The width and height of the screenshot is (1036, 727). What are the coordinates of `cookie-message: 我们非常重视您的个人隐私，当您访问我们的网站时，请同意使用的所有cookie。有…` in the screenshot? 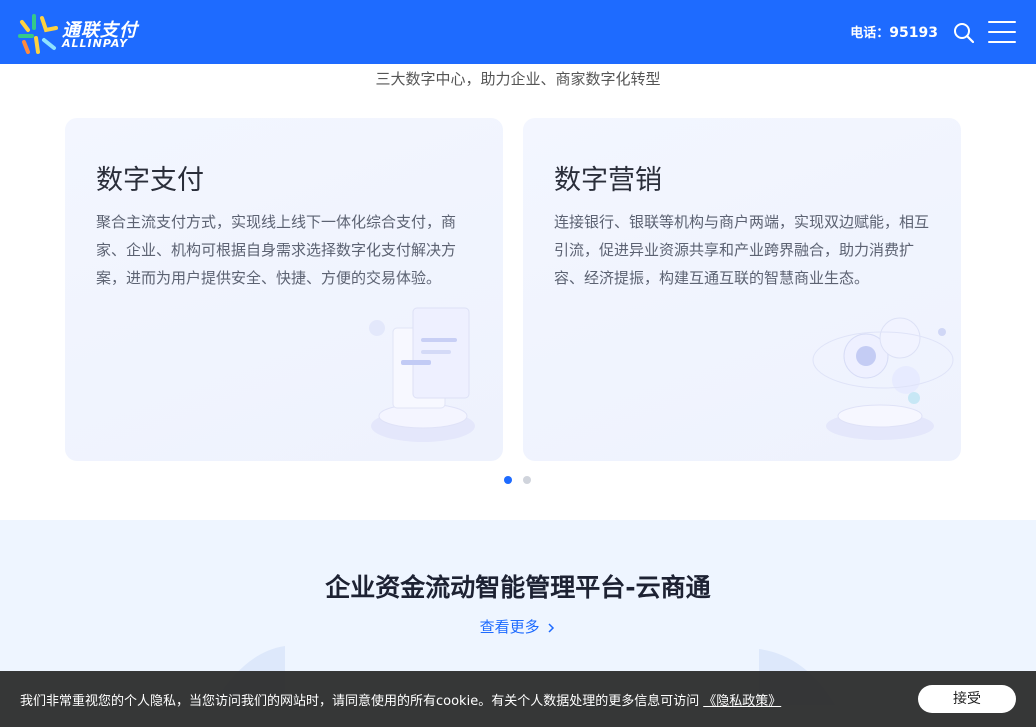 It's located at (400, 699).